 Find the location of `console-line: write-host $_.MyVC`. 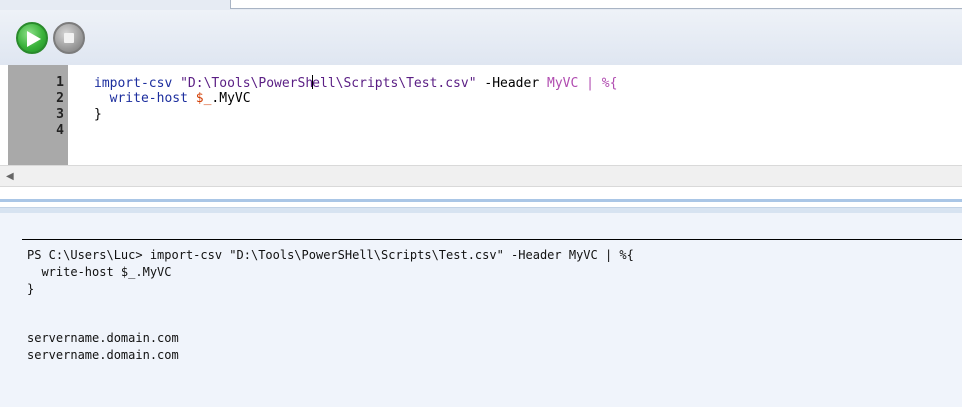

console-line: write-host $_.MyVC is located at coordinates (99, 272).